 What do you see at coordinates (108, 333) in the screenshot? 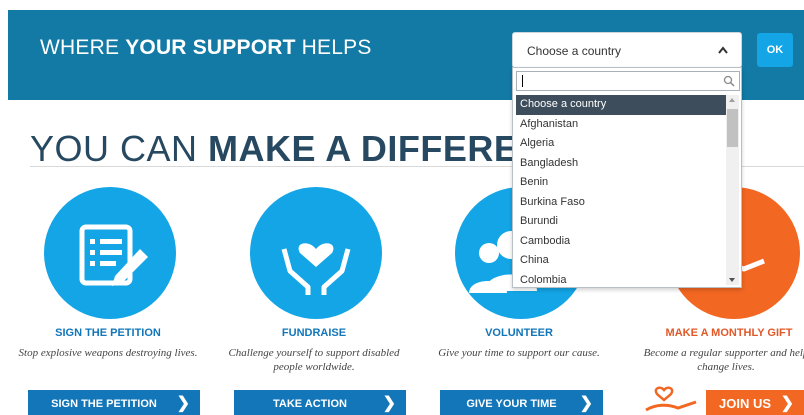
I see `card-title-petition: SIGN THE PETITION` at bounding box center [108, 333].